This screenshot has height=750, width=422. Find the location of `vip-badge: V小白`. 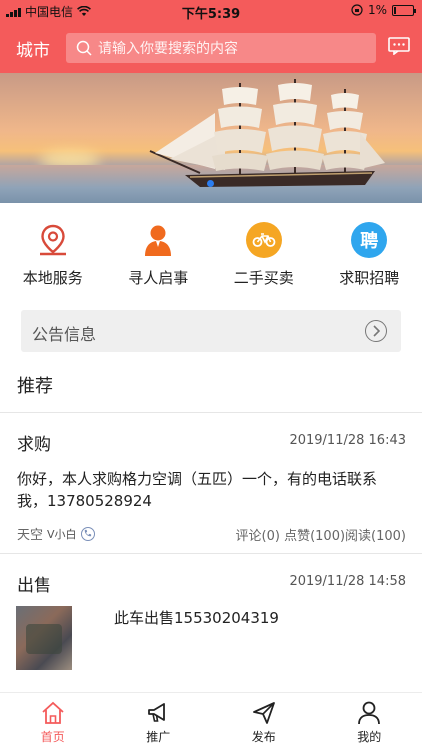

vip-badge: V小白 is located at coordinates (62, 534).